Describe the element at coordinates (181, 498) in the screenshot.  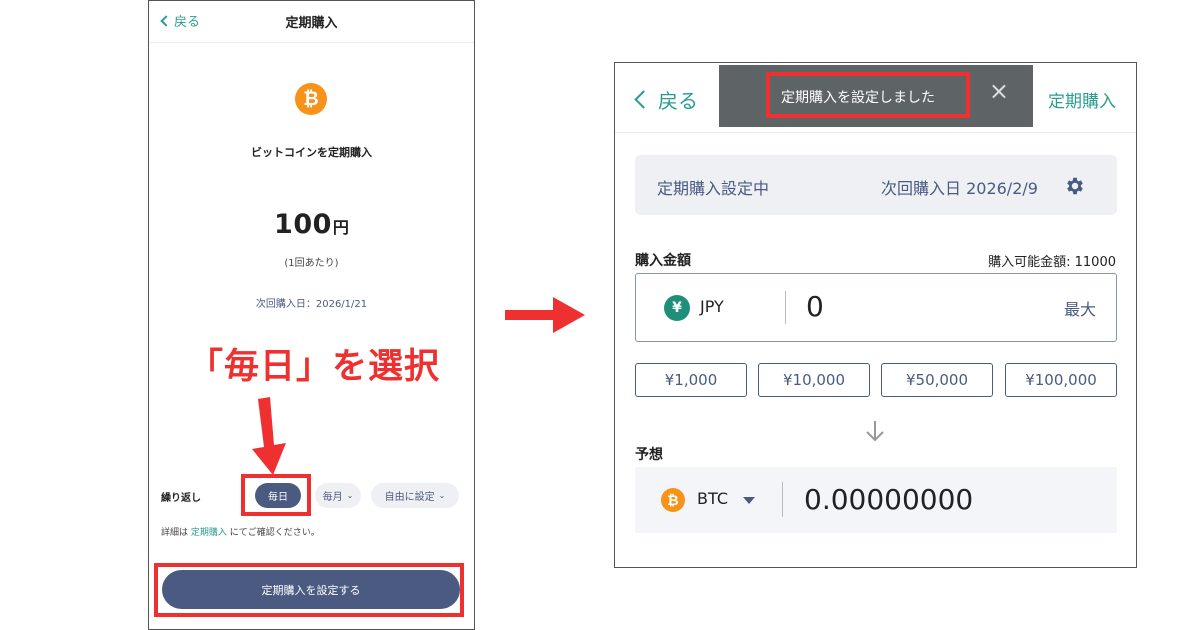
I see `repeat-label: 繰り返し` at that location.